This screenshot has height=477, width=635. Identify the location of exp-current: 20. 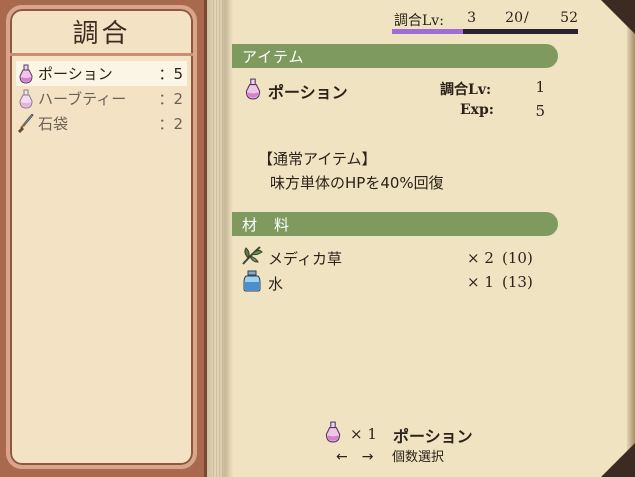
(514, 18).